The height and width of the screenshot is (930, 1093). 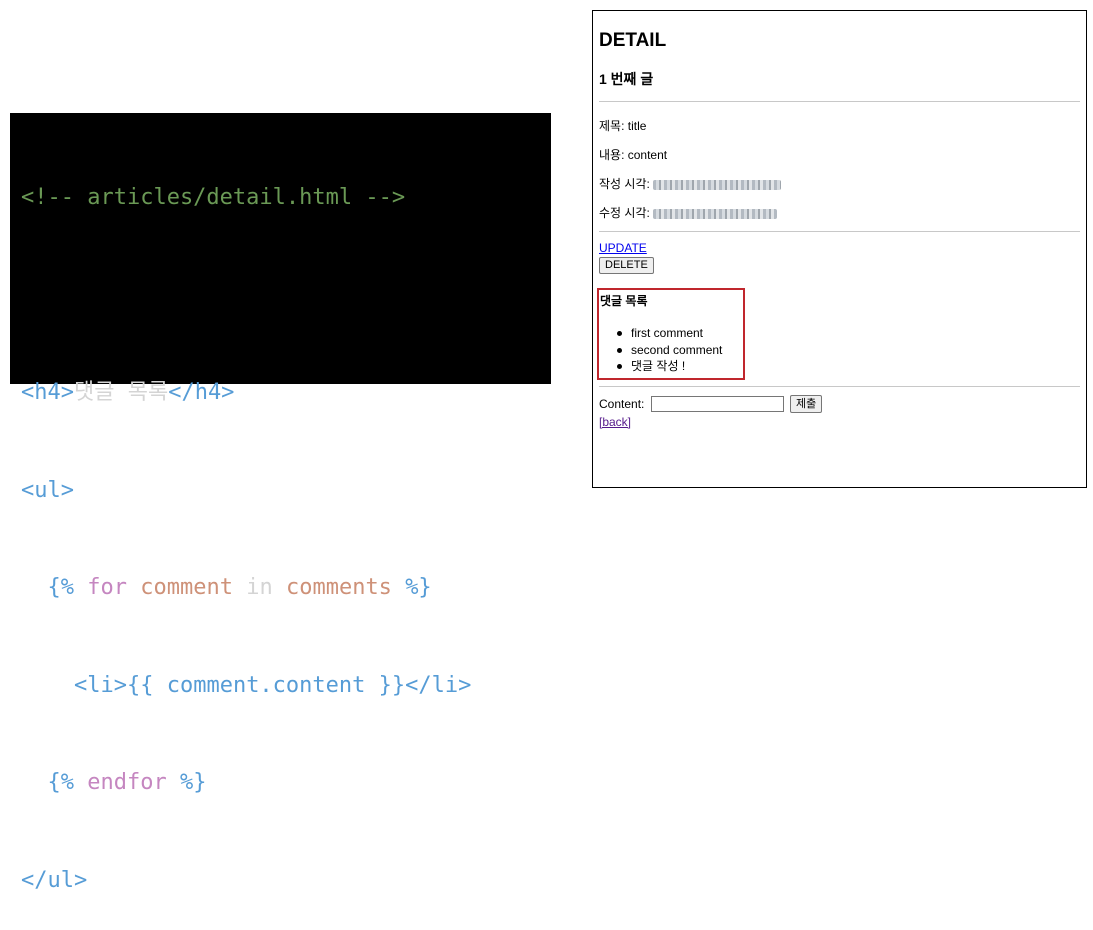 I want to click on code-line-comment: <!-- articles/detail.html -->, so click(x=286, y=198).